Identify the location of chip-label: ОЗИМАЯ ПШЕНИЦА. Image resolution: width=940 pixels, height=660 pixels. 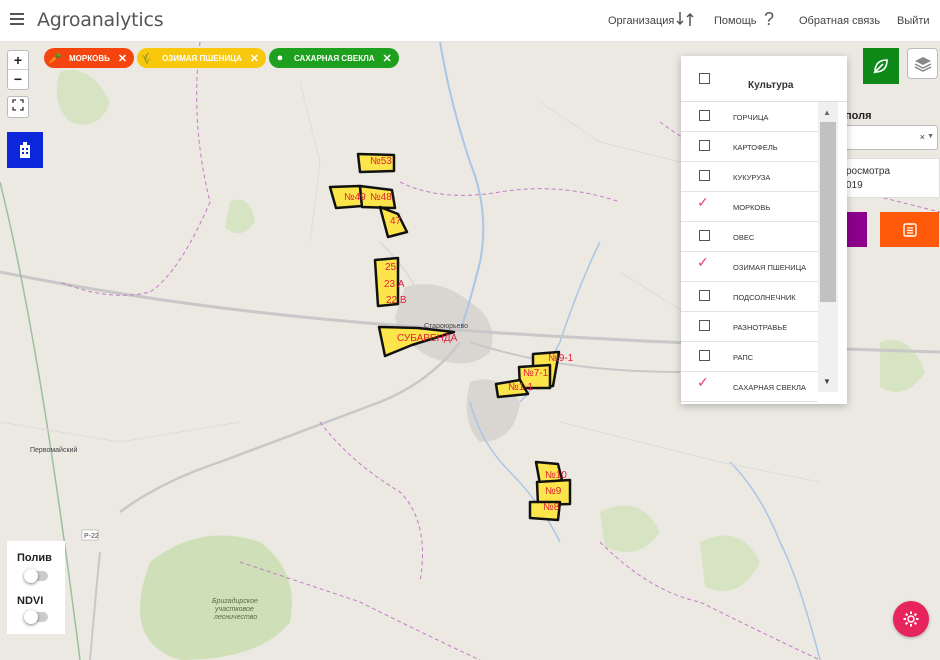
(202, 58).